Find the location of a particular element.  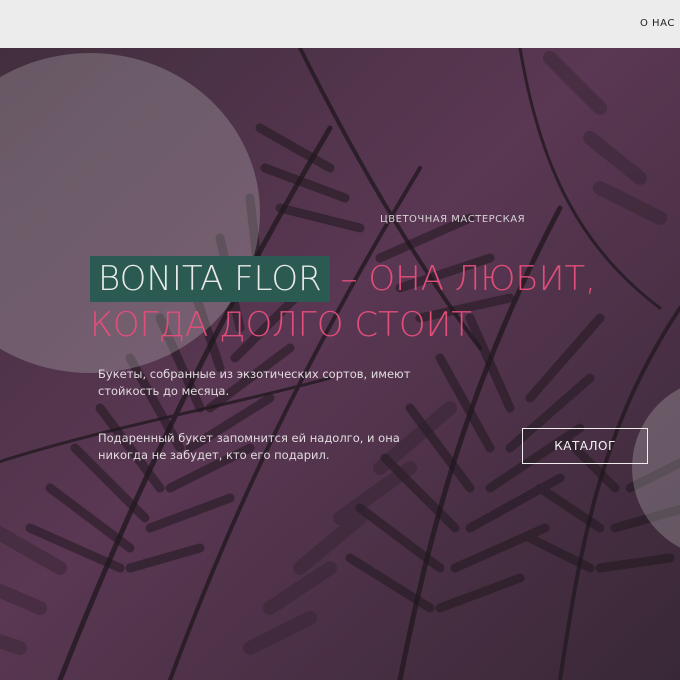

hero-subtitle: ЦВЕТОЧНАЯ МАСТЕРСКАЯ is located at coordinates (453, 219).